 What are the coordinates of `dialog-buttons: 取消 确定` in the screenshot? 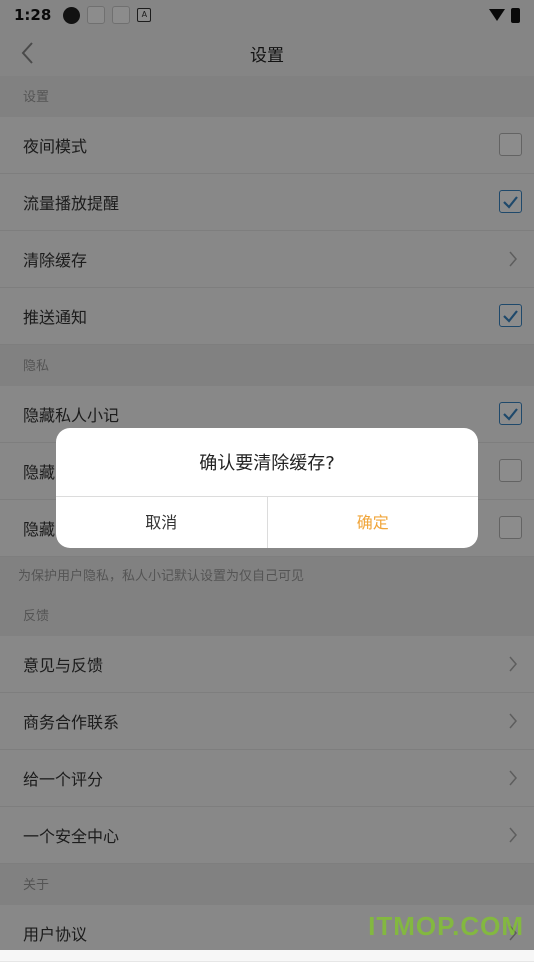 It's located at (267, 522).